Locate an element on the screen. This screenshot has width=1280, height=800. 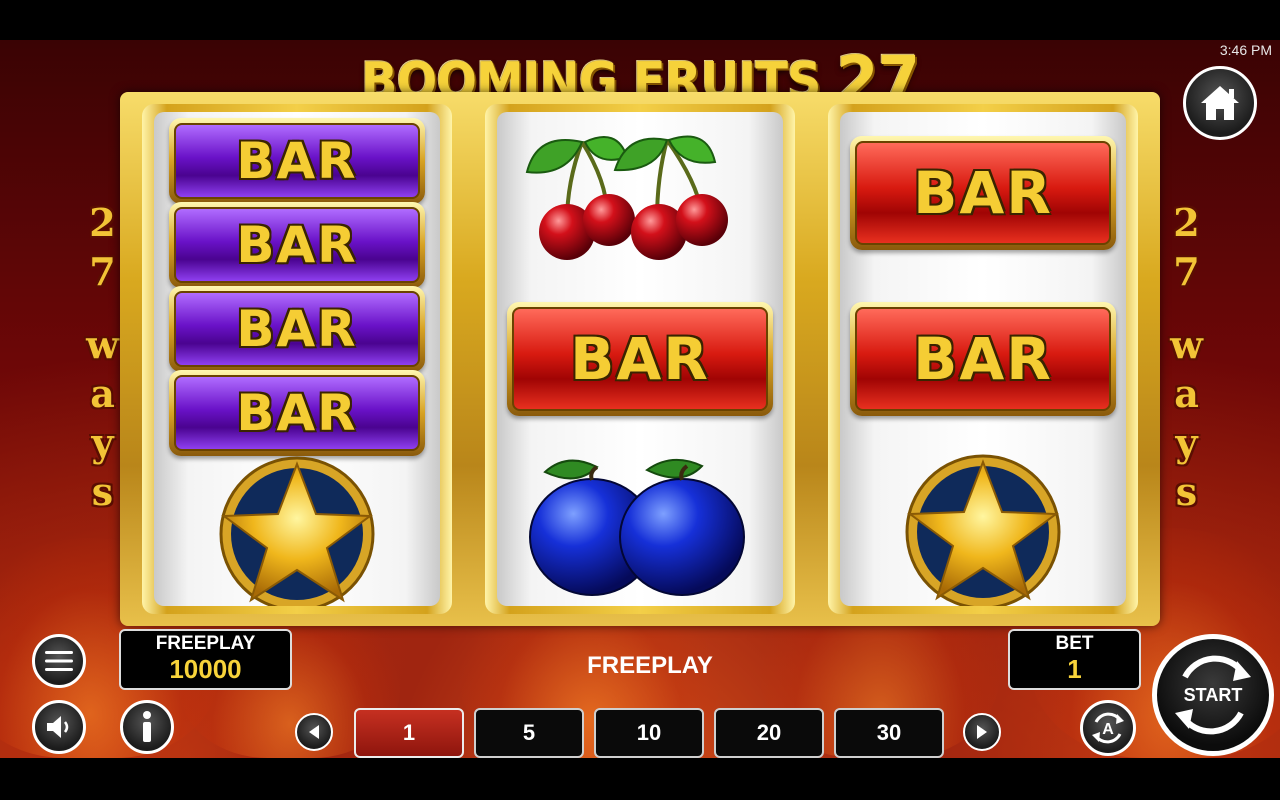
bet-panel: BET 1 is located at coordinates (1074, 659).